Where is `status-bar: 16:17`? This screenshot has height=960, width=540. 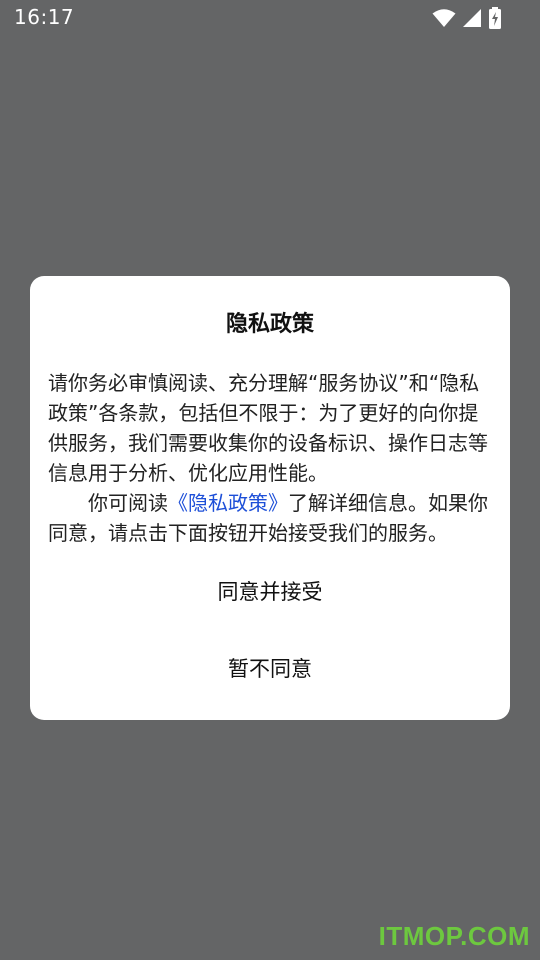
status-bar: 16:17 is located at coordinates (270, 18).